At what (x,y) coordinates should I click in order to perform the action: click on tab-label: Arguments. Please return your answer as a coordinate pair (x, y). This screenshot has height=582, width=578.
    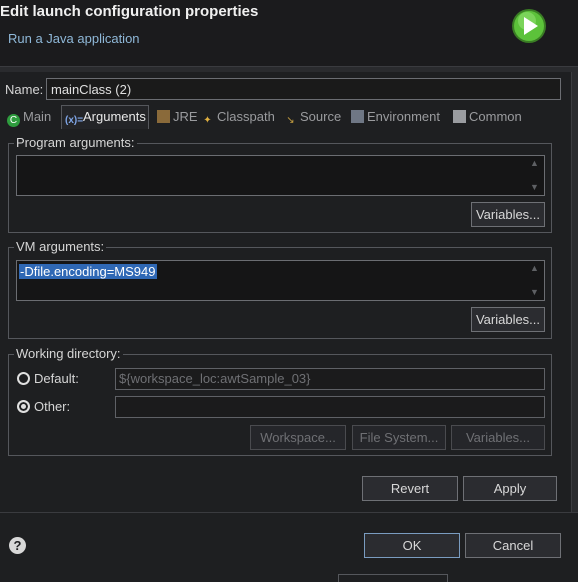
    Looking at the image, I should click on (114, 116).